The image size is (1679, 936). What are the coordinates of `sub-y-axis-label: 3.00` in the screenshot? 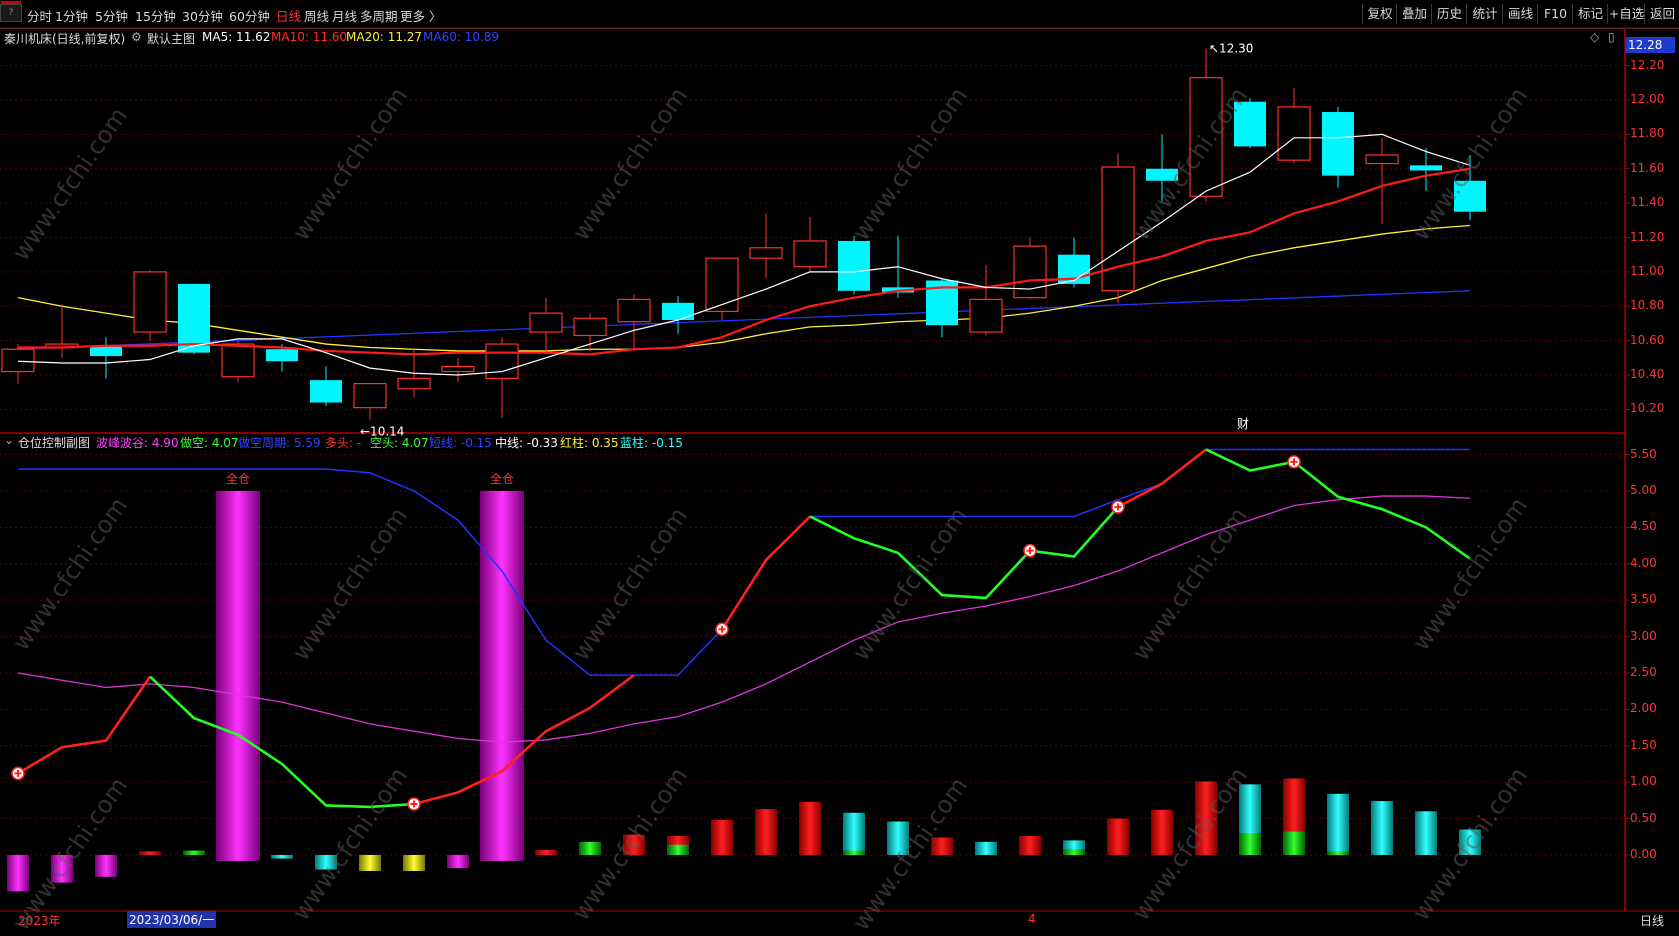 It's located at (1643, 635).